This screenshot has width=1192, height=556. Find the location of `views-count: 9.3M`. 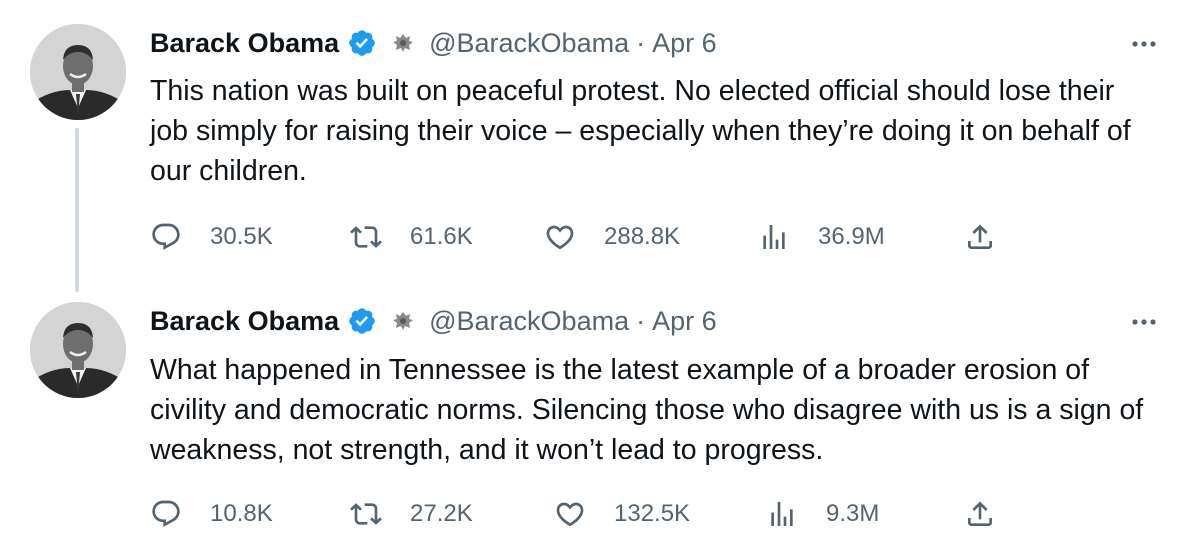

views-count: 9.3M is located at coordinates (853, 513).